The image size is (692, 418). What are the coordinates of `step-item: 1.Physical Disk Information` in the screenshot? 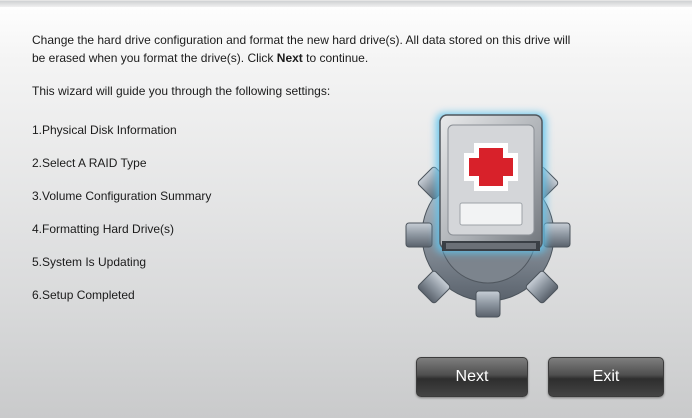 It's located at (104, 130).